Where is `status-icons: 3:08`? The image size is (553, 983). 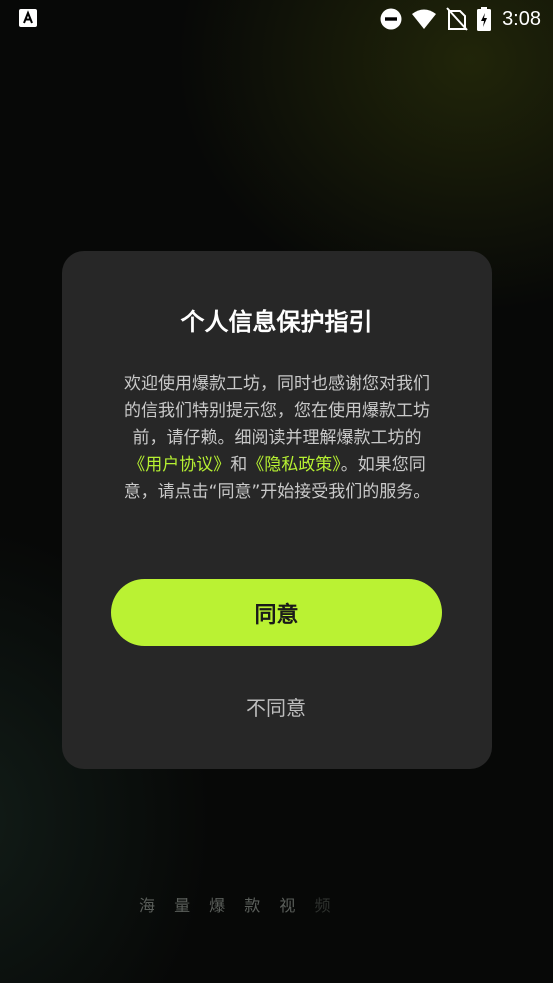
status-icons: 3:08 is located at coordinates (460, 19).